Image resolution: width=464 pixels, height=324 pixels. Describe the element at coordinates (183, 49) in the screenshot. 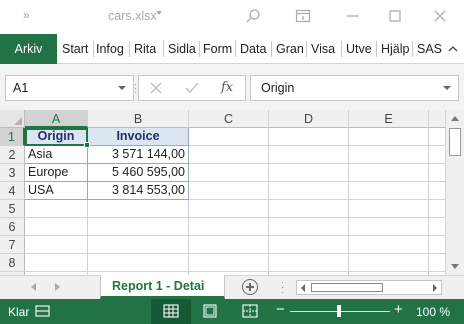

I see `tab-page-layout: Sidla` at that location.